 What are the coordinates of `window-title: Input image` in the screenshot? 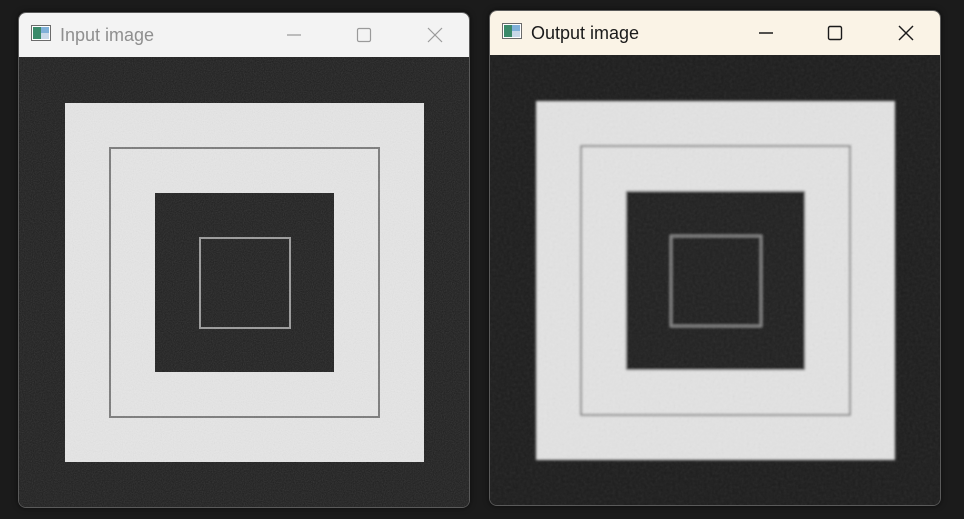 It's located at (107, 35).